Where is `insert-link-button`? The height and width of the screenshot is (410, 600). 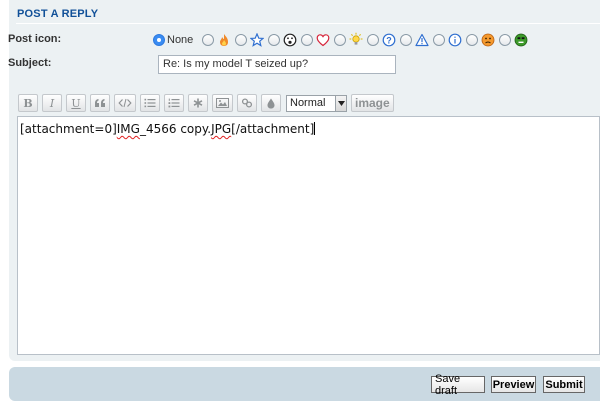
insert-link-button is located at coordinates (247, 103).